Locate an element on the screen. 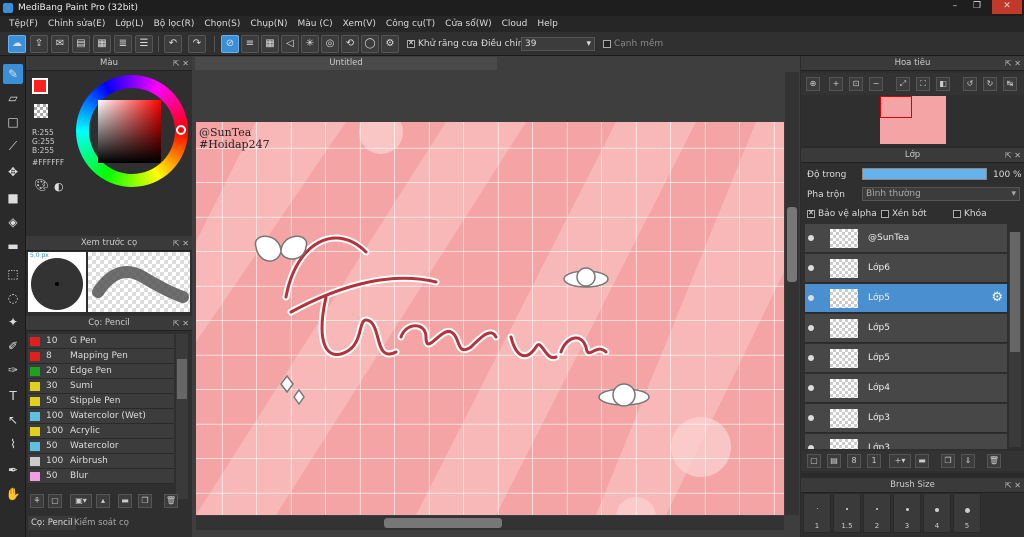 The height and width of the screenshot is (537, 1024). brush-item: 10 G Pen is located at coordinates (101, 341).